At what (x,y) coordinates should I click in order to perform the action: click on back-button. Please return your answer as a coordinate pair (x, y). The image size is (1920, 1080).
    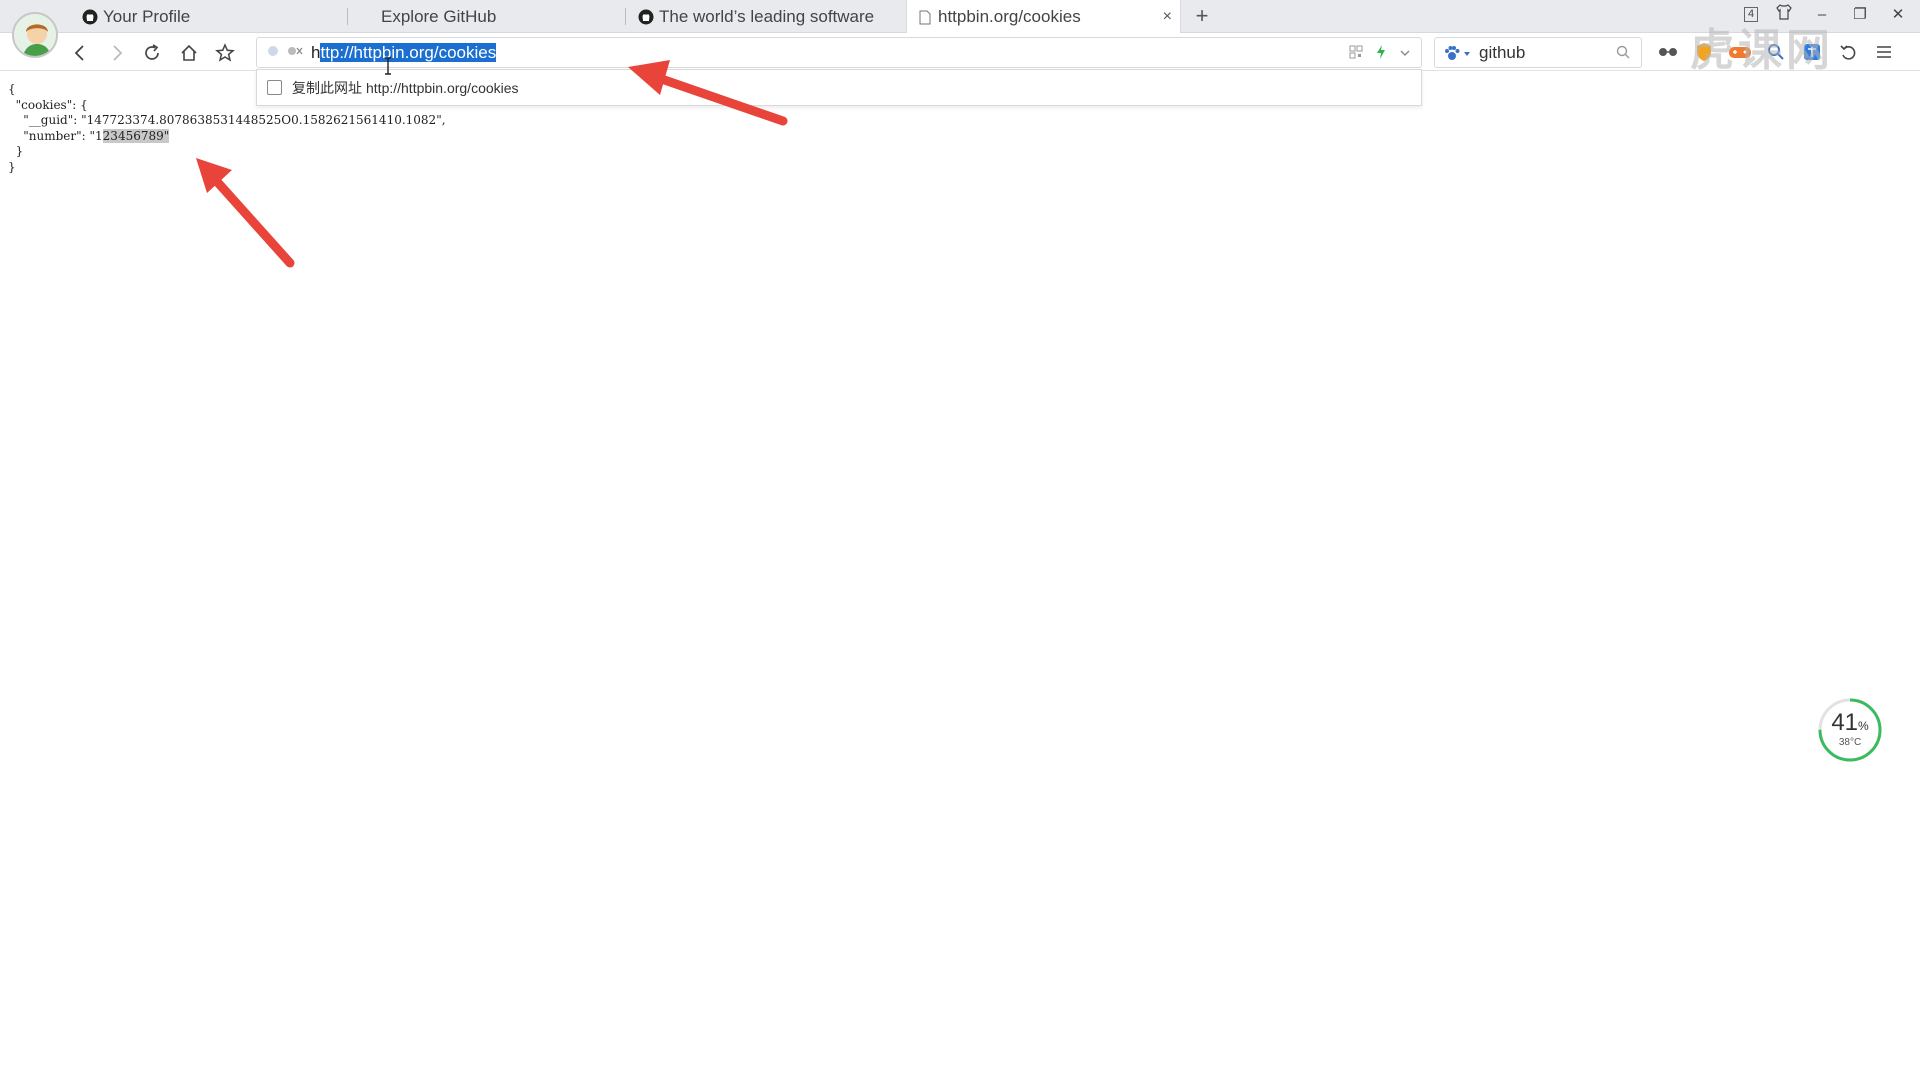
    Looking at the image, I should click on (80, 53).